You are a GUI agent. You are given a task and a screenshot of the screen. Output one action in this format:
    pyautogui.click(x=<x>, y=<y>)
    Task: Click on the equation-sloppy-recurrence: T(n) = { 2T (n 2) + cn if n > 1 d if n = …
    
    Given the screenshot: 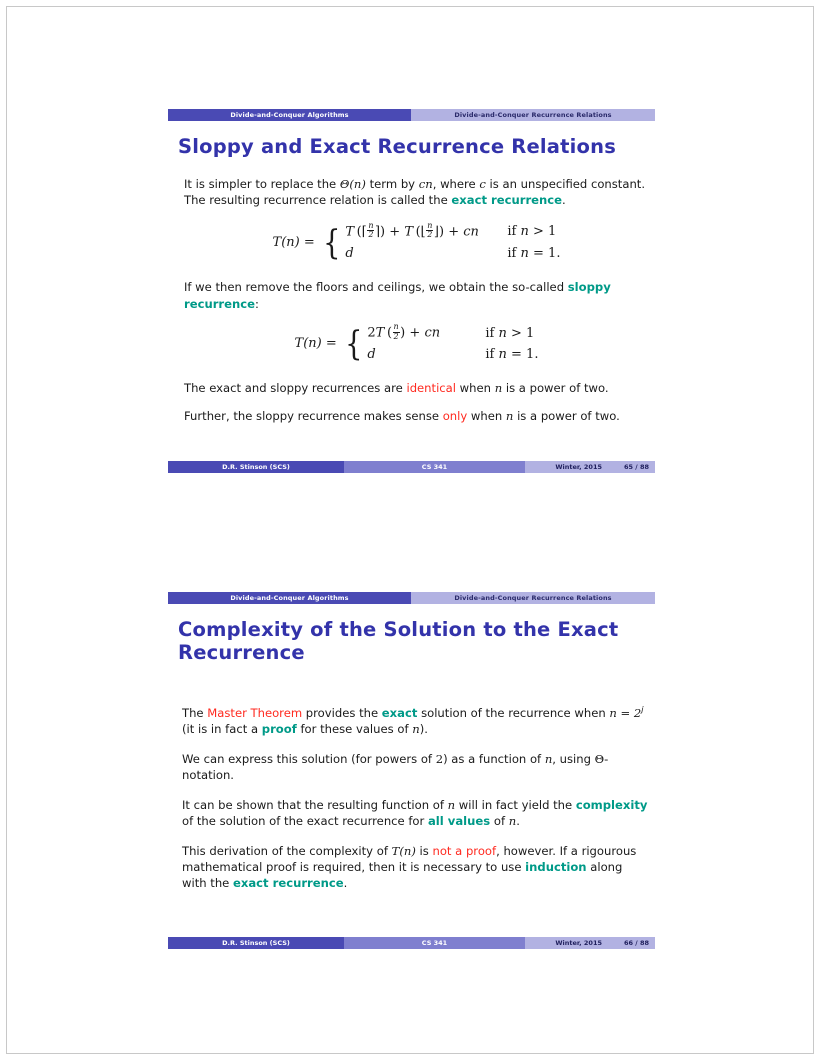 What is the action you would take?
    pyautogui.click(x=416, y=343)
    